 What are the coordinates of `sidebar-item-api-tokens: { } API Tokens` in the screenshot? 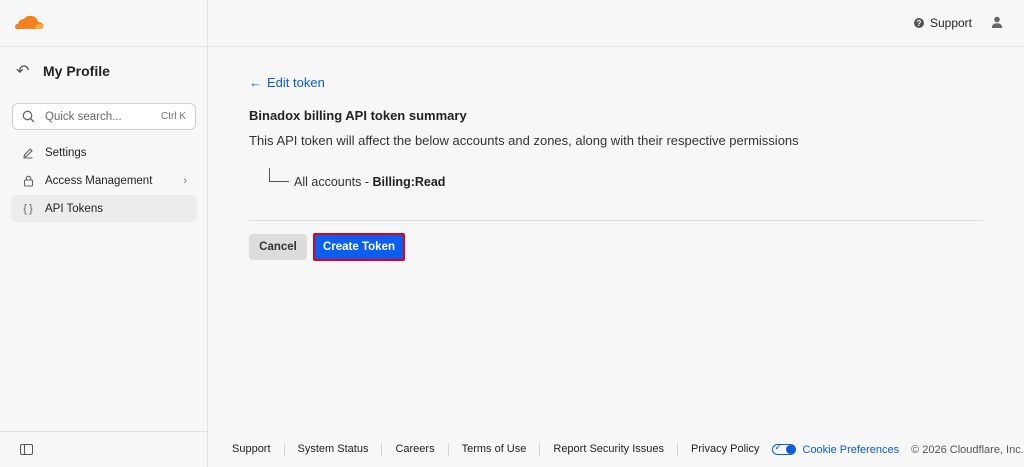 It's located at (104, 208).